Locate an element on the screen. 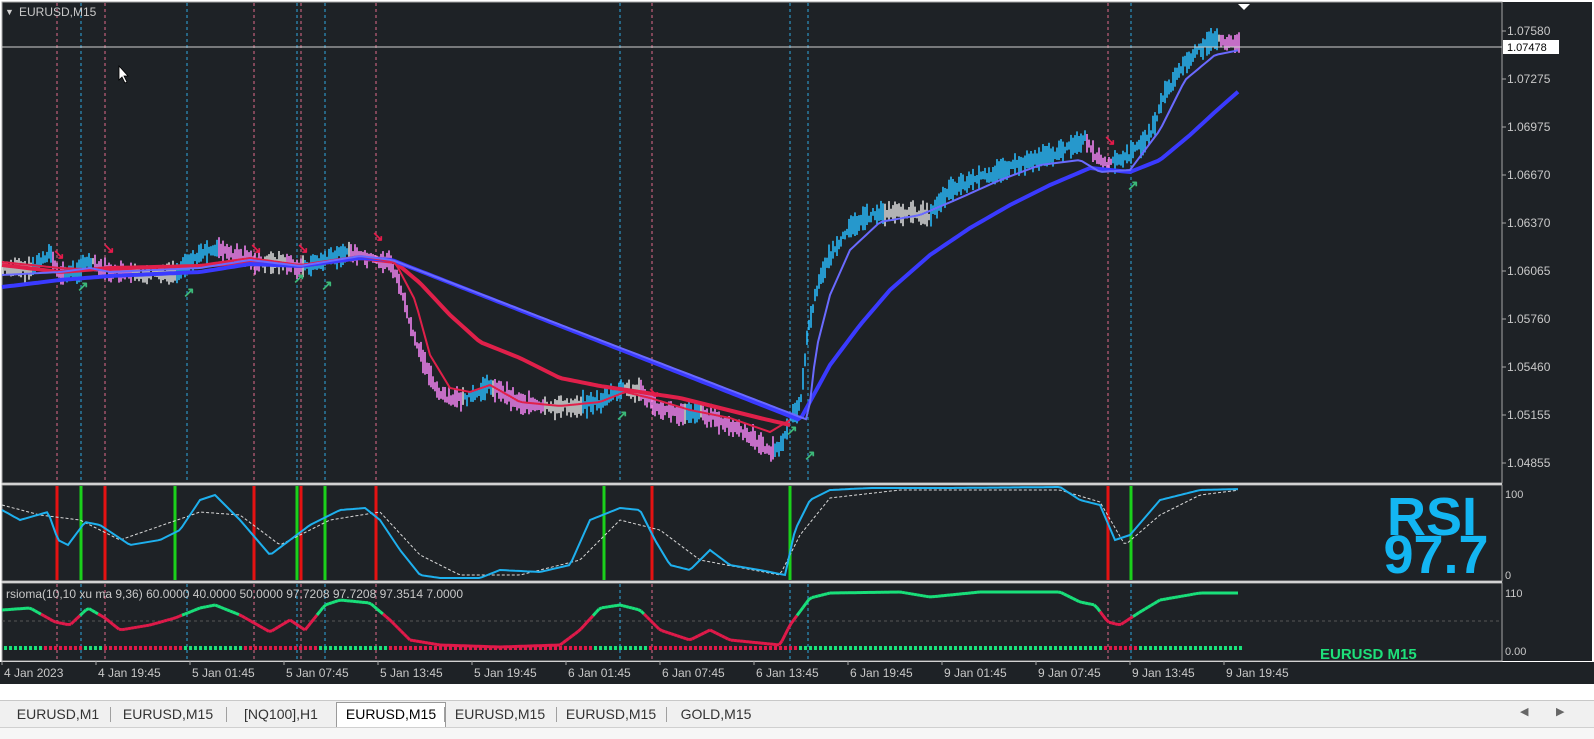  rsi-panel is located at coordinates (752, 533).